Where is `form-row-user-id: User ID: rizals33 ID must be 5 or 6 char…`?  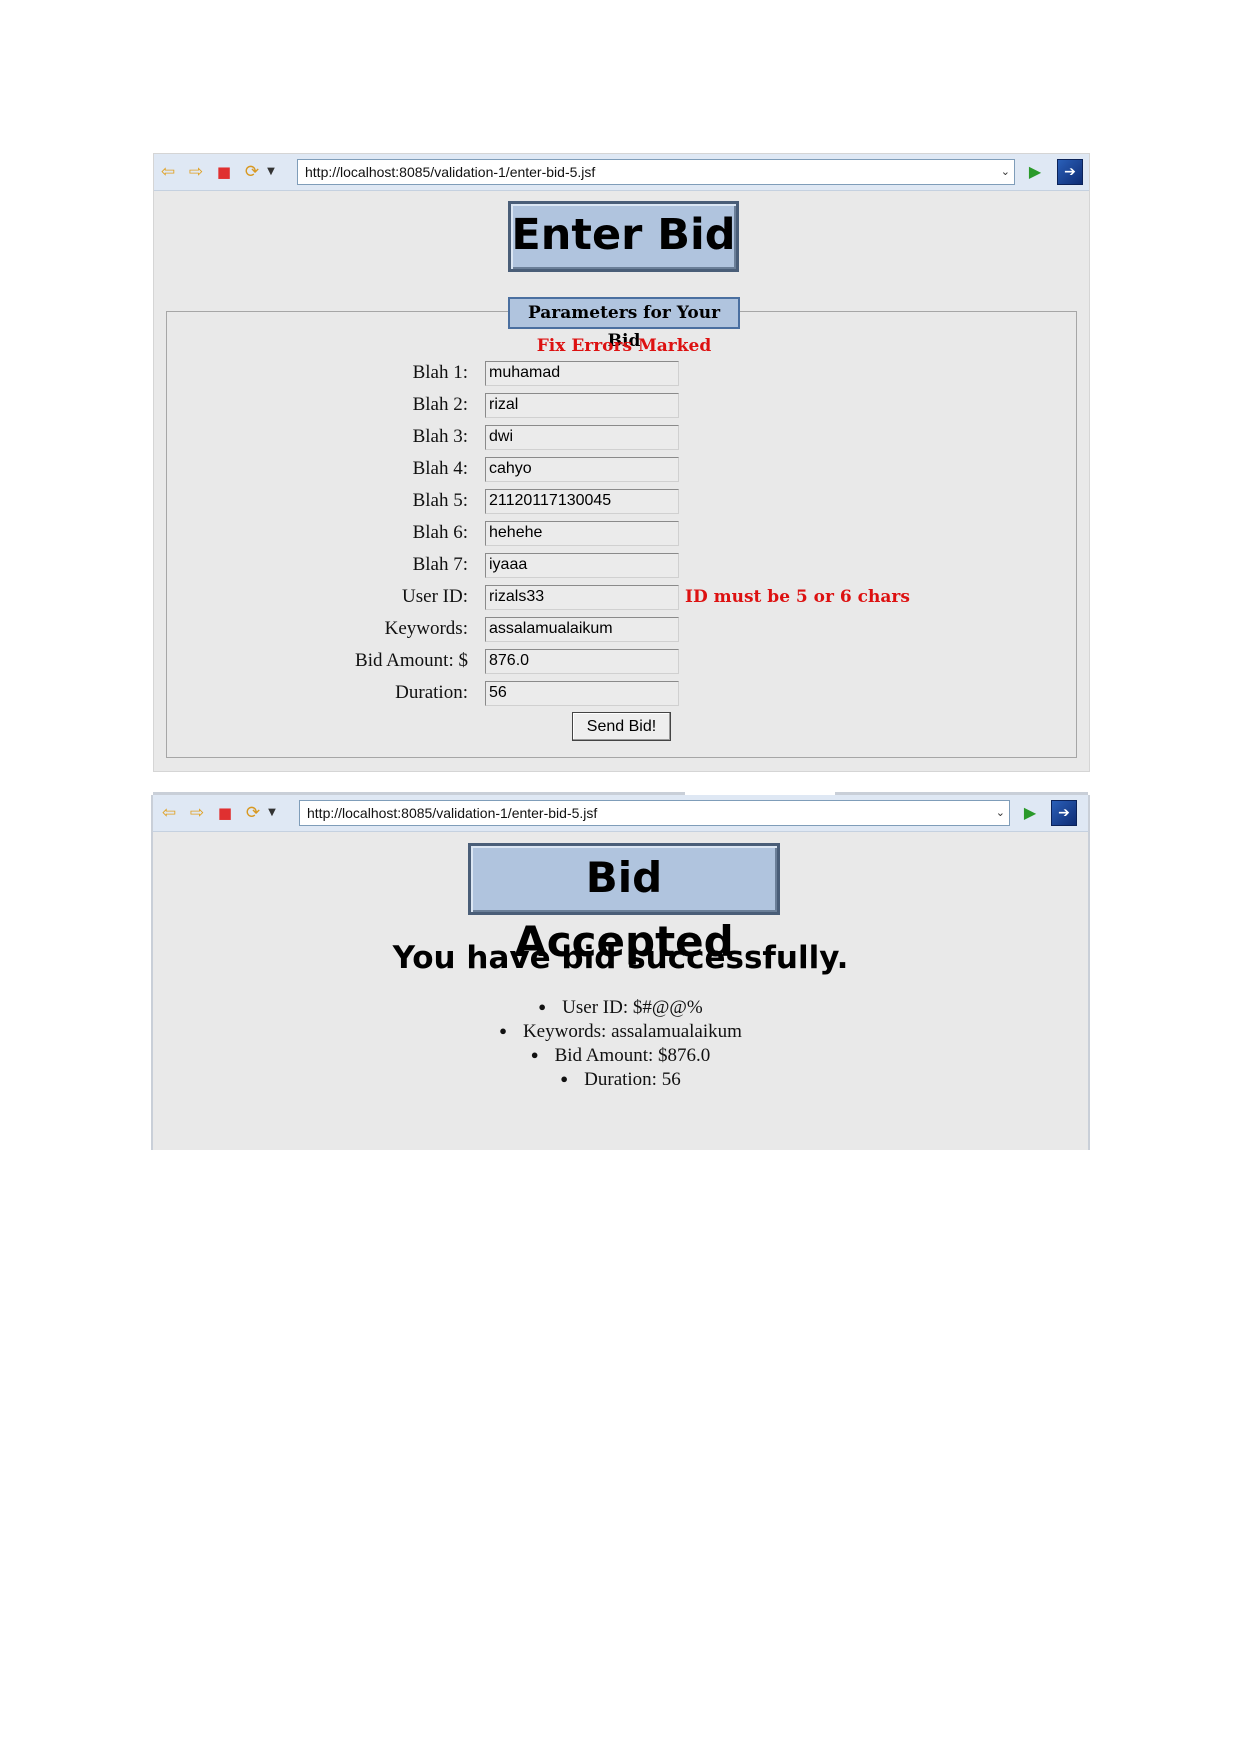 form-row-user-id: User ID: rizals33 ID must be 5 or 6 char… is located at coordinates (622, 597).